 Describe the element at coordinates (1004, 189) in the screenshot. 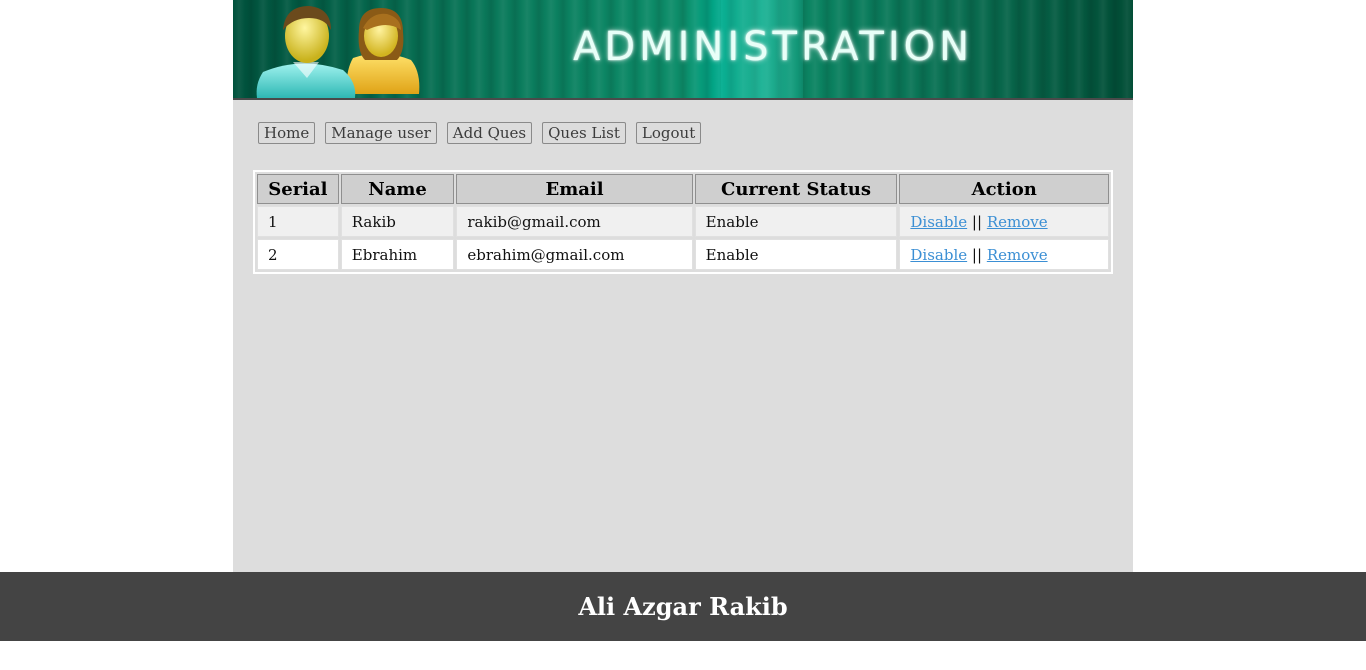

I see `column-header-action: Action` at that location.